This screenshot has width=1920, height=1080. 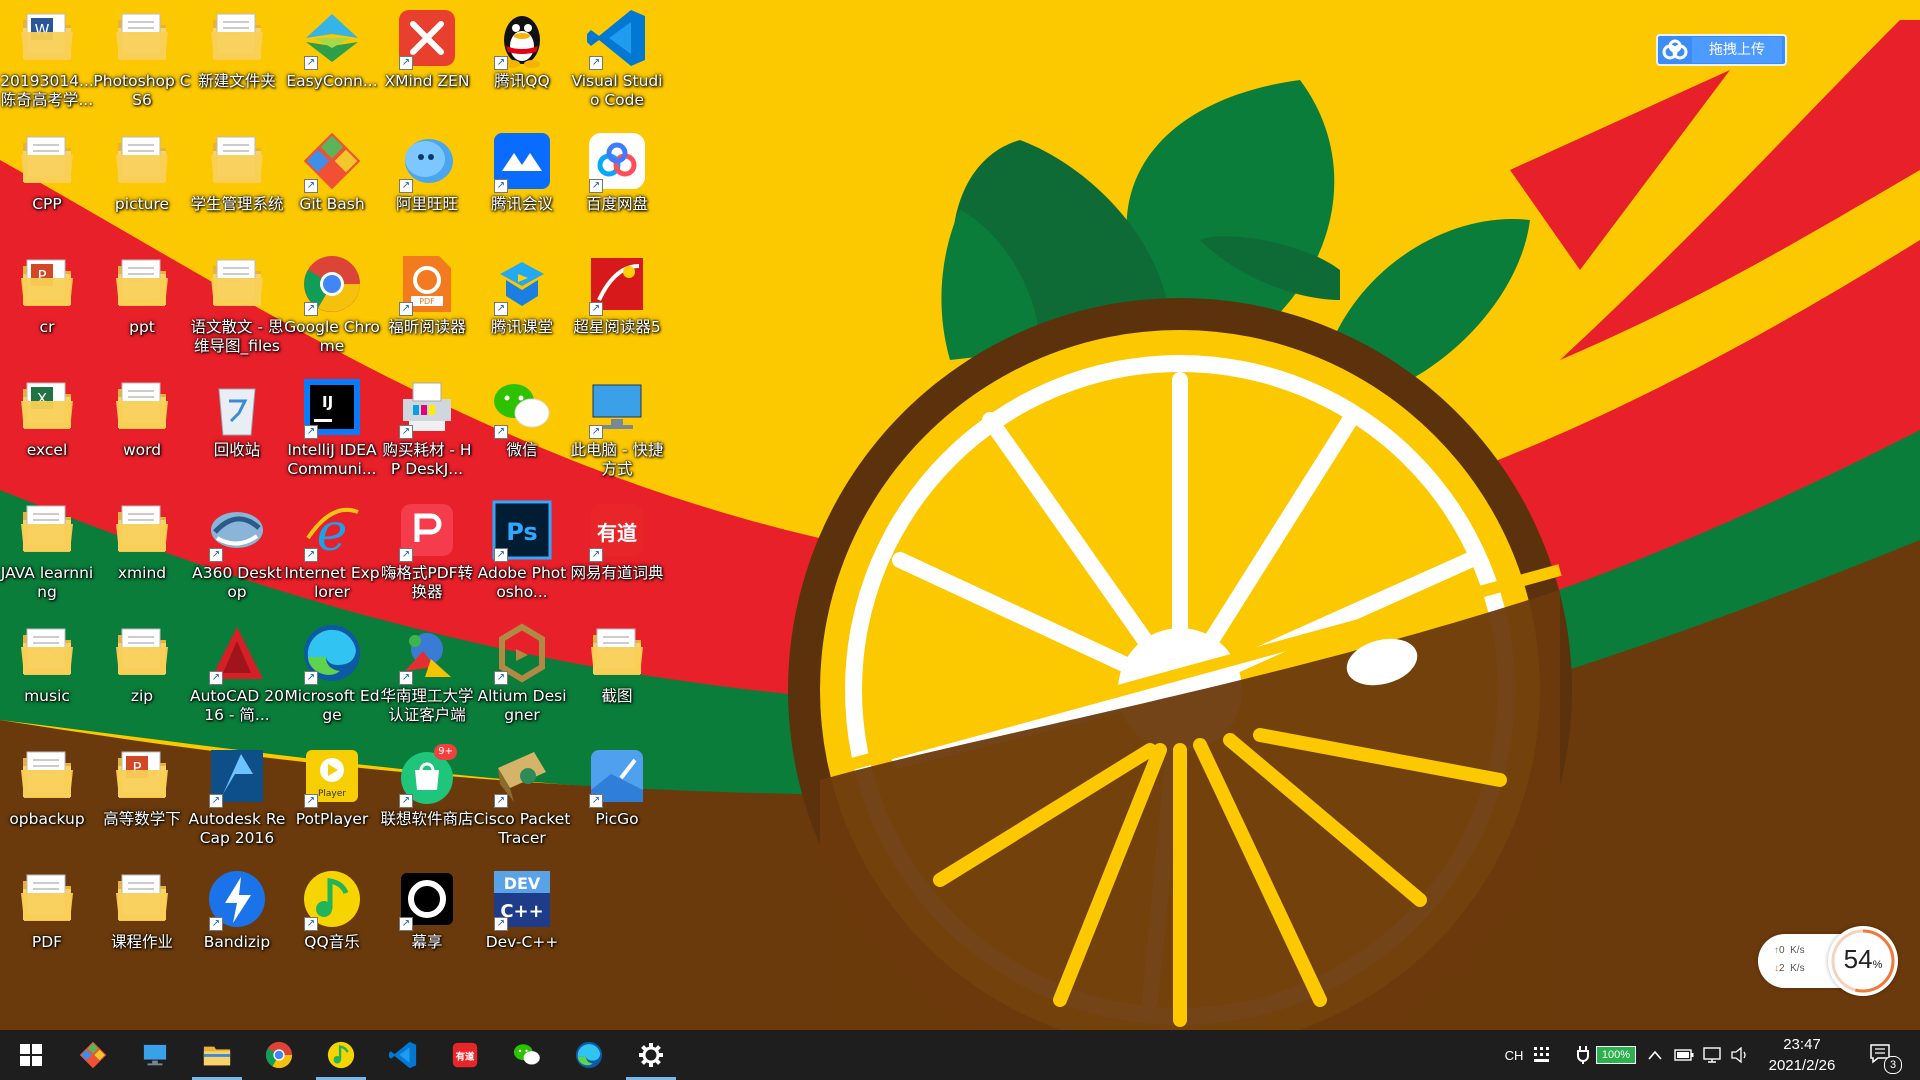 What do you see at coordinates (47, 183) in the screenshot?
I see `desktop-icon: CPP` at bounding box center [47, 183].